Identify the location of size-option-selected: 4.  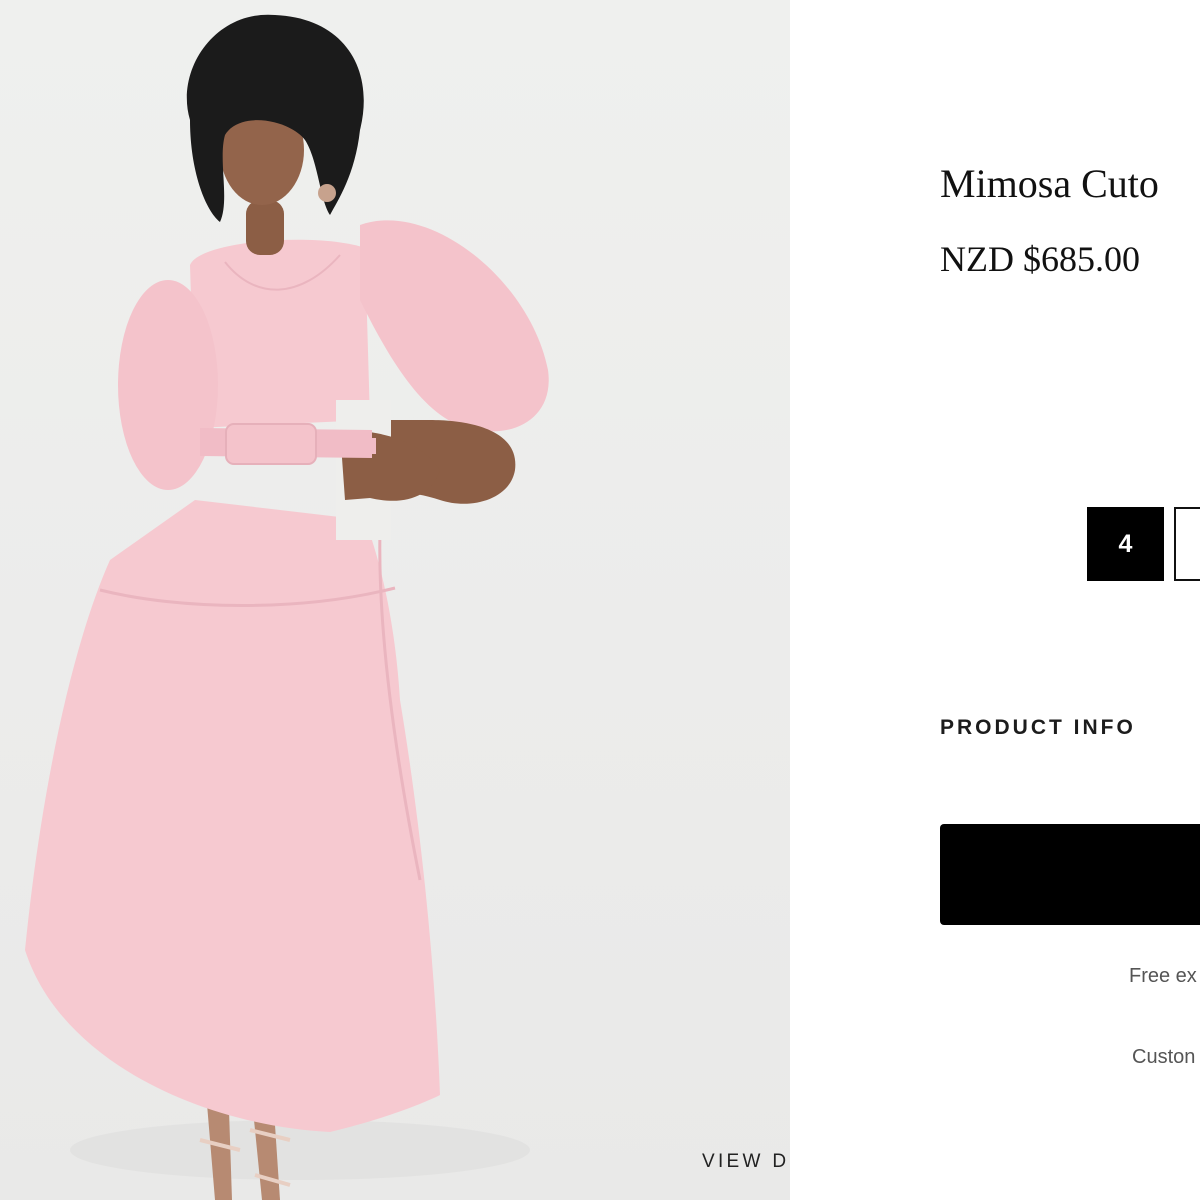
(1125, 544).